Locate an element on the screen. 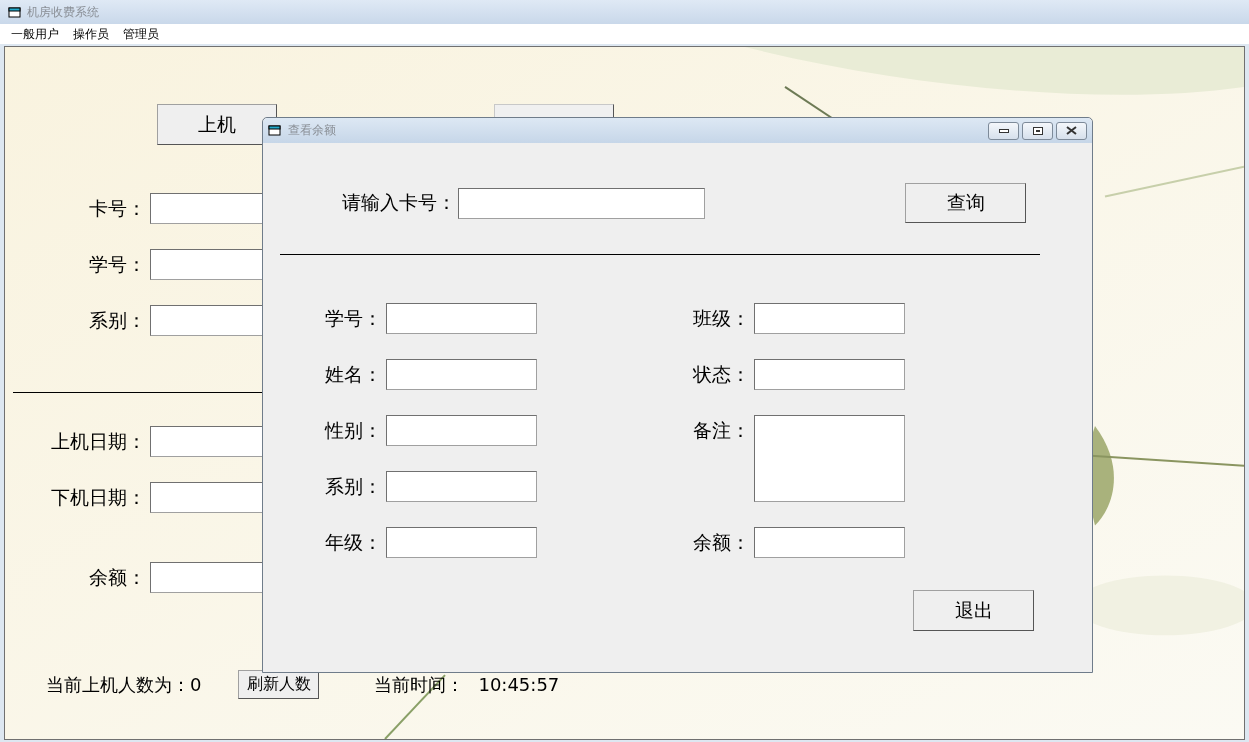  menu-item: 操作员 is located at coordinates (91, 34).